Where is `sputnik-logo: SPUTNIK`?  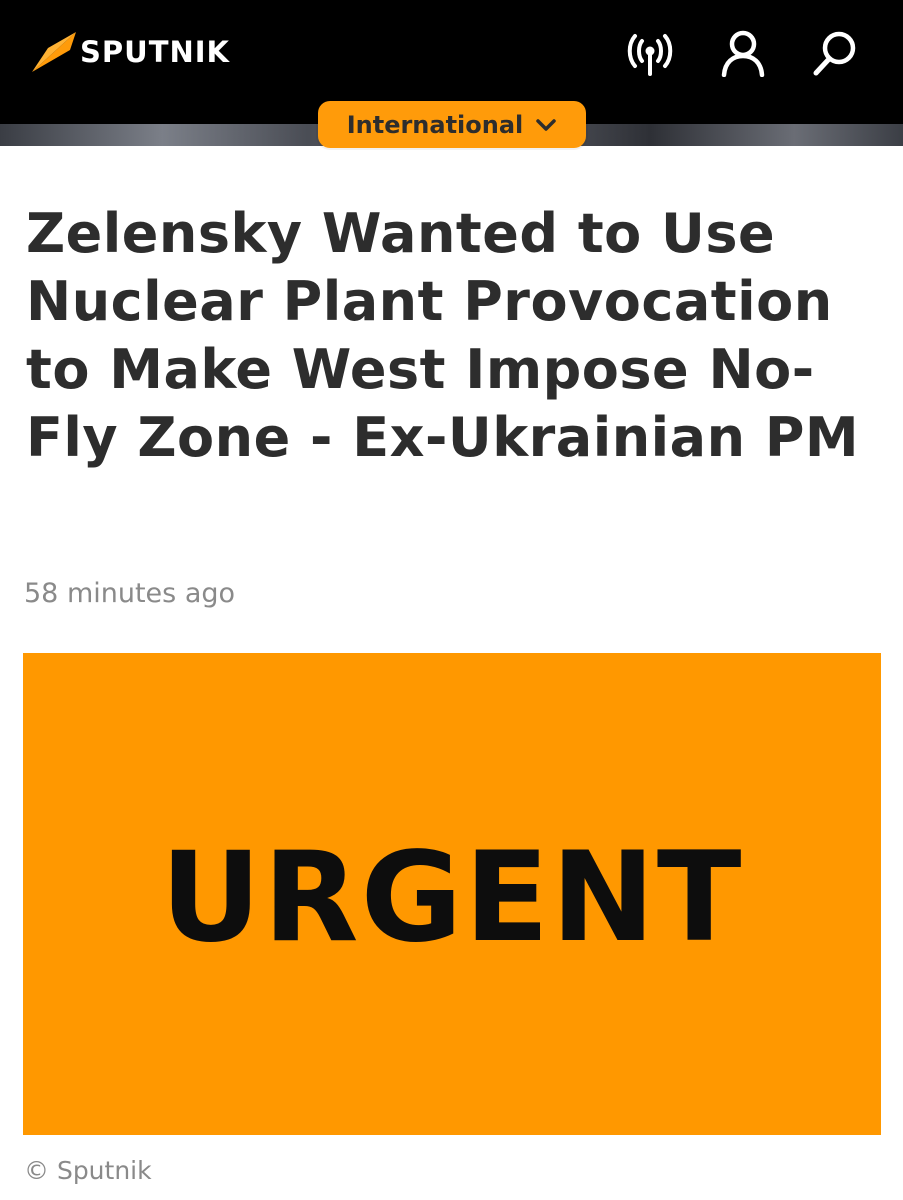
sputnik-logo: SPUTNIK is located at coordinates (130, 51).